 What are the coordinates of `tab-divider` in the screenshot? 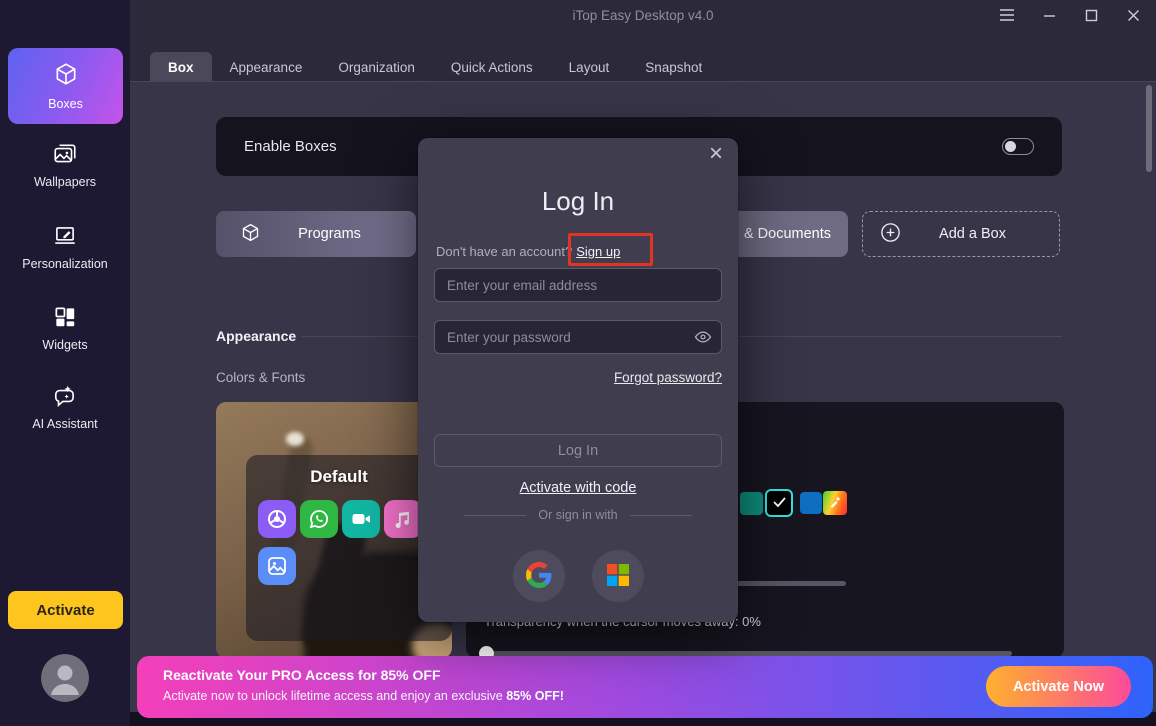 It's located at (643, 81).